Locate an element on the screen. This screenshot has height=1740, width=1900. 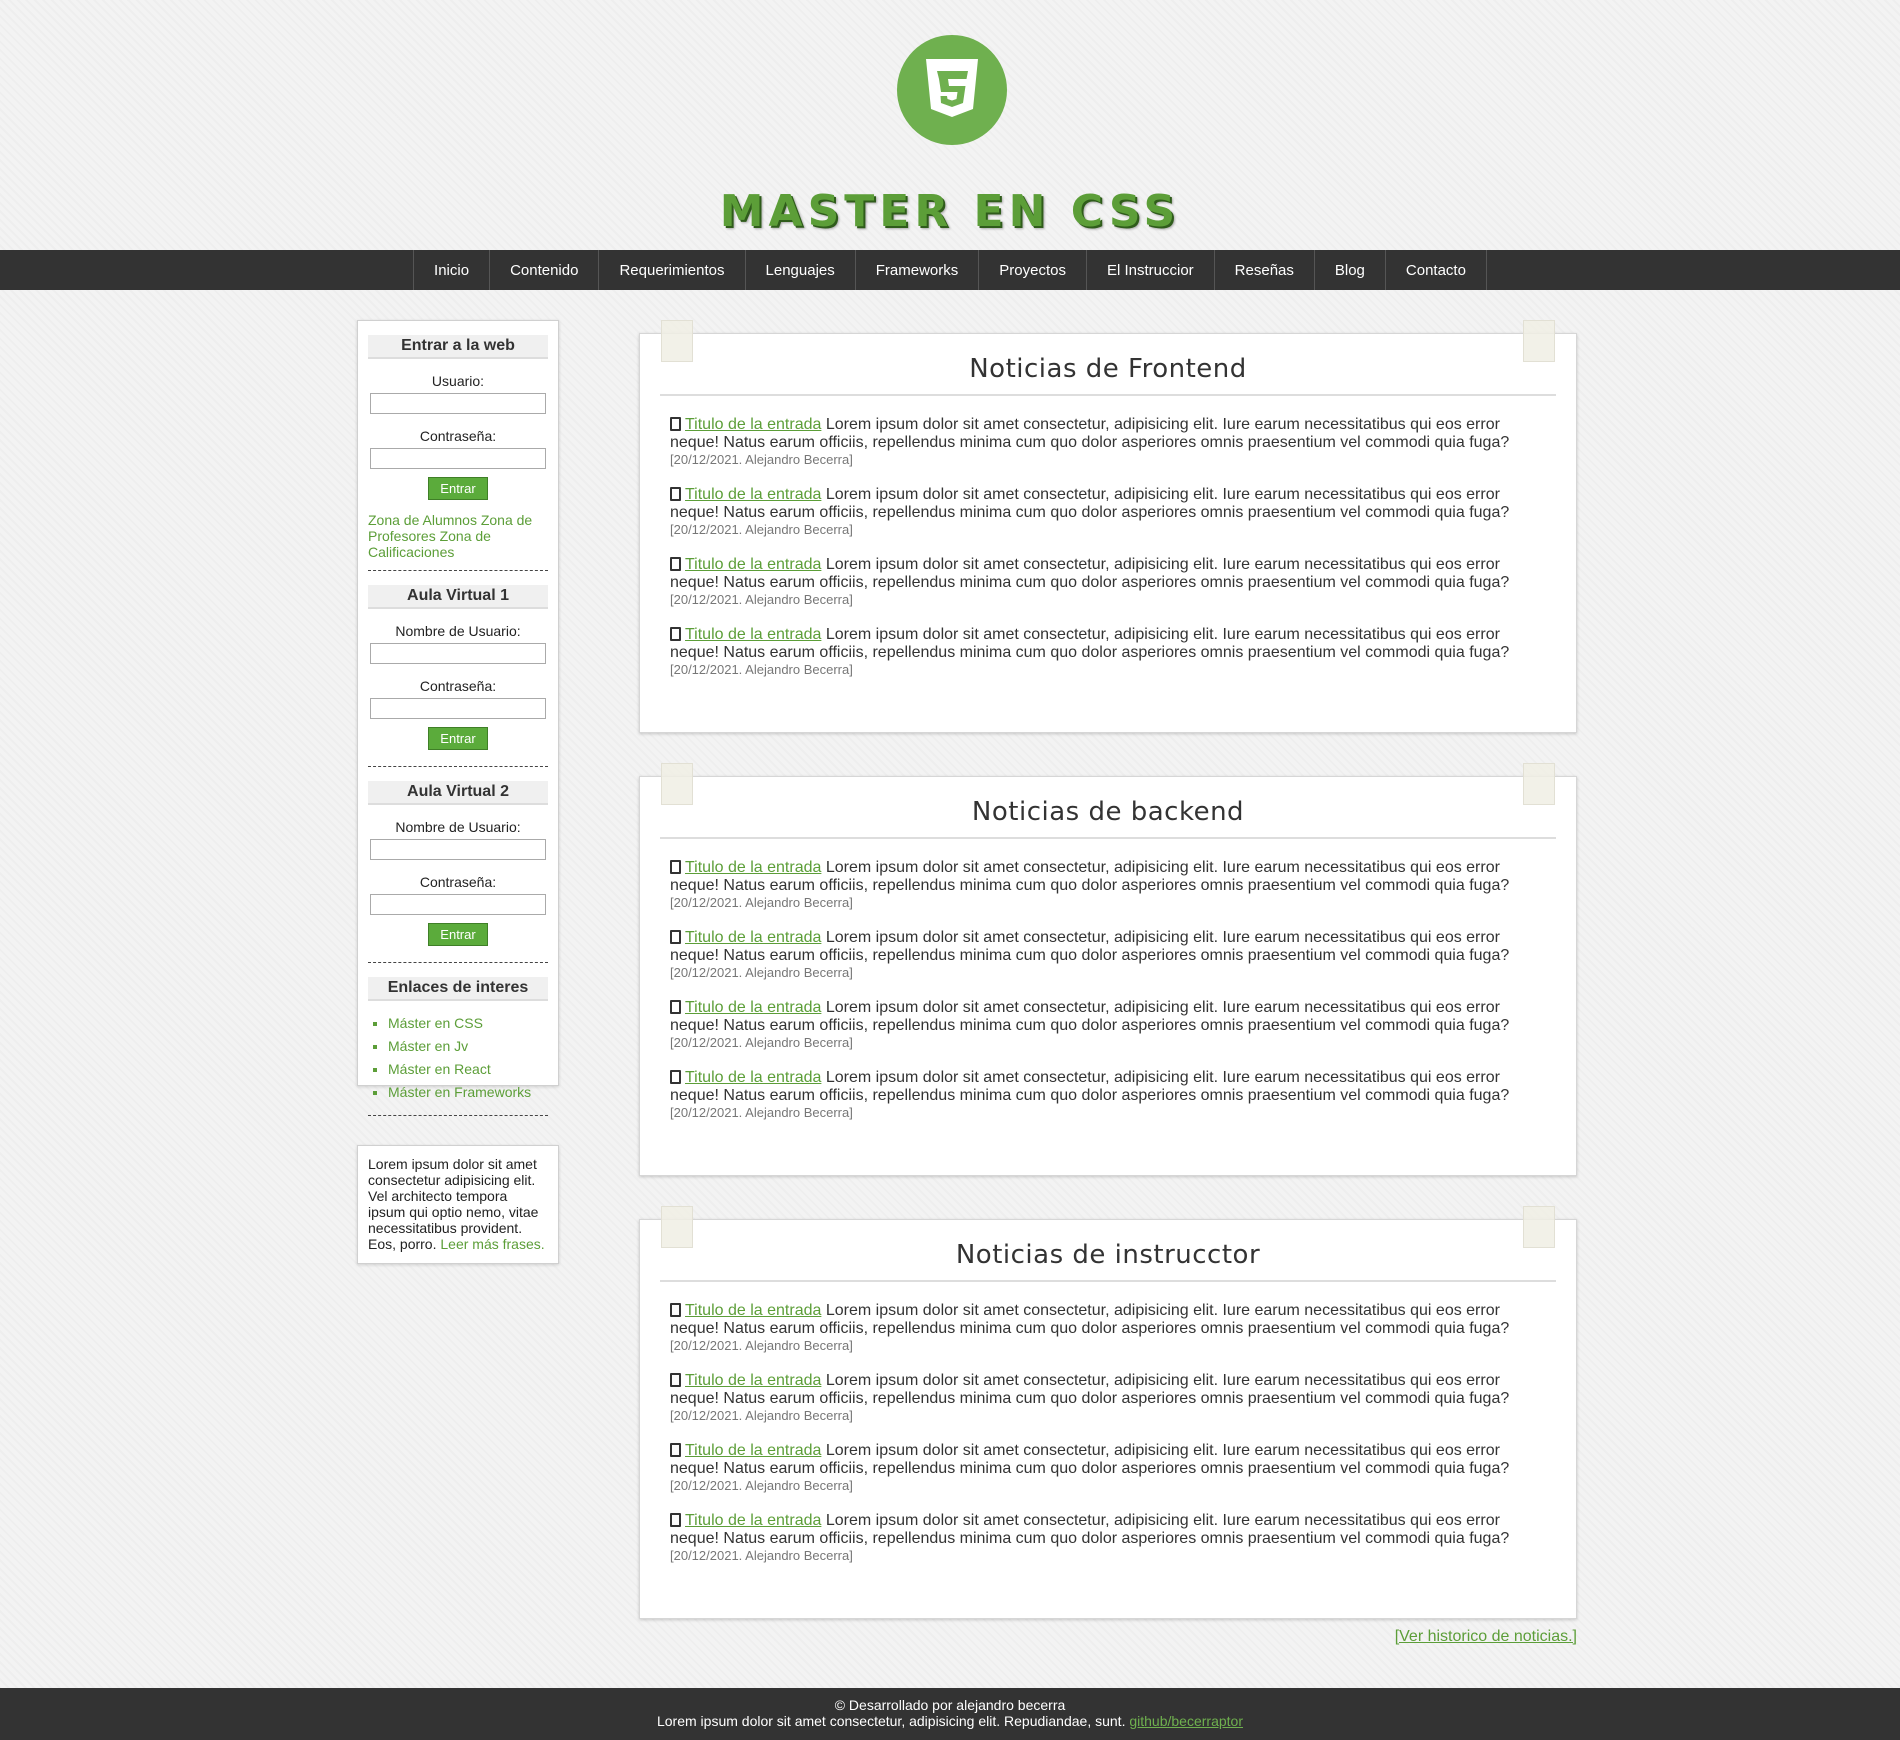
site-header: MASTER EN CSS is located at coordinates (950, 125).